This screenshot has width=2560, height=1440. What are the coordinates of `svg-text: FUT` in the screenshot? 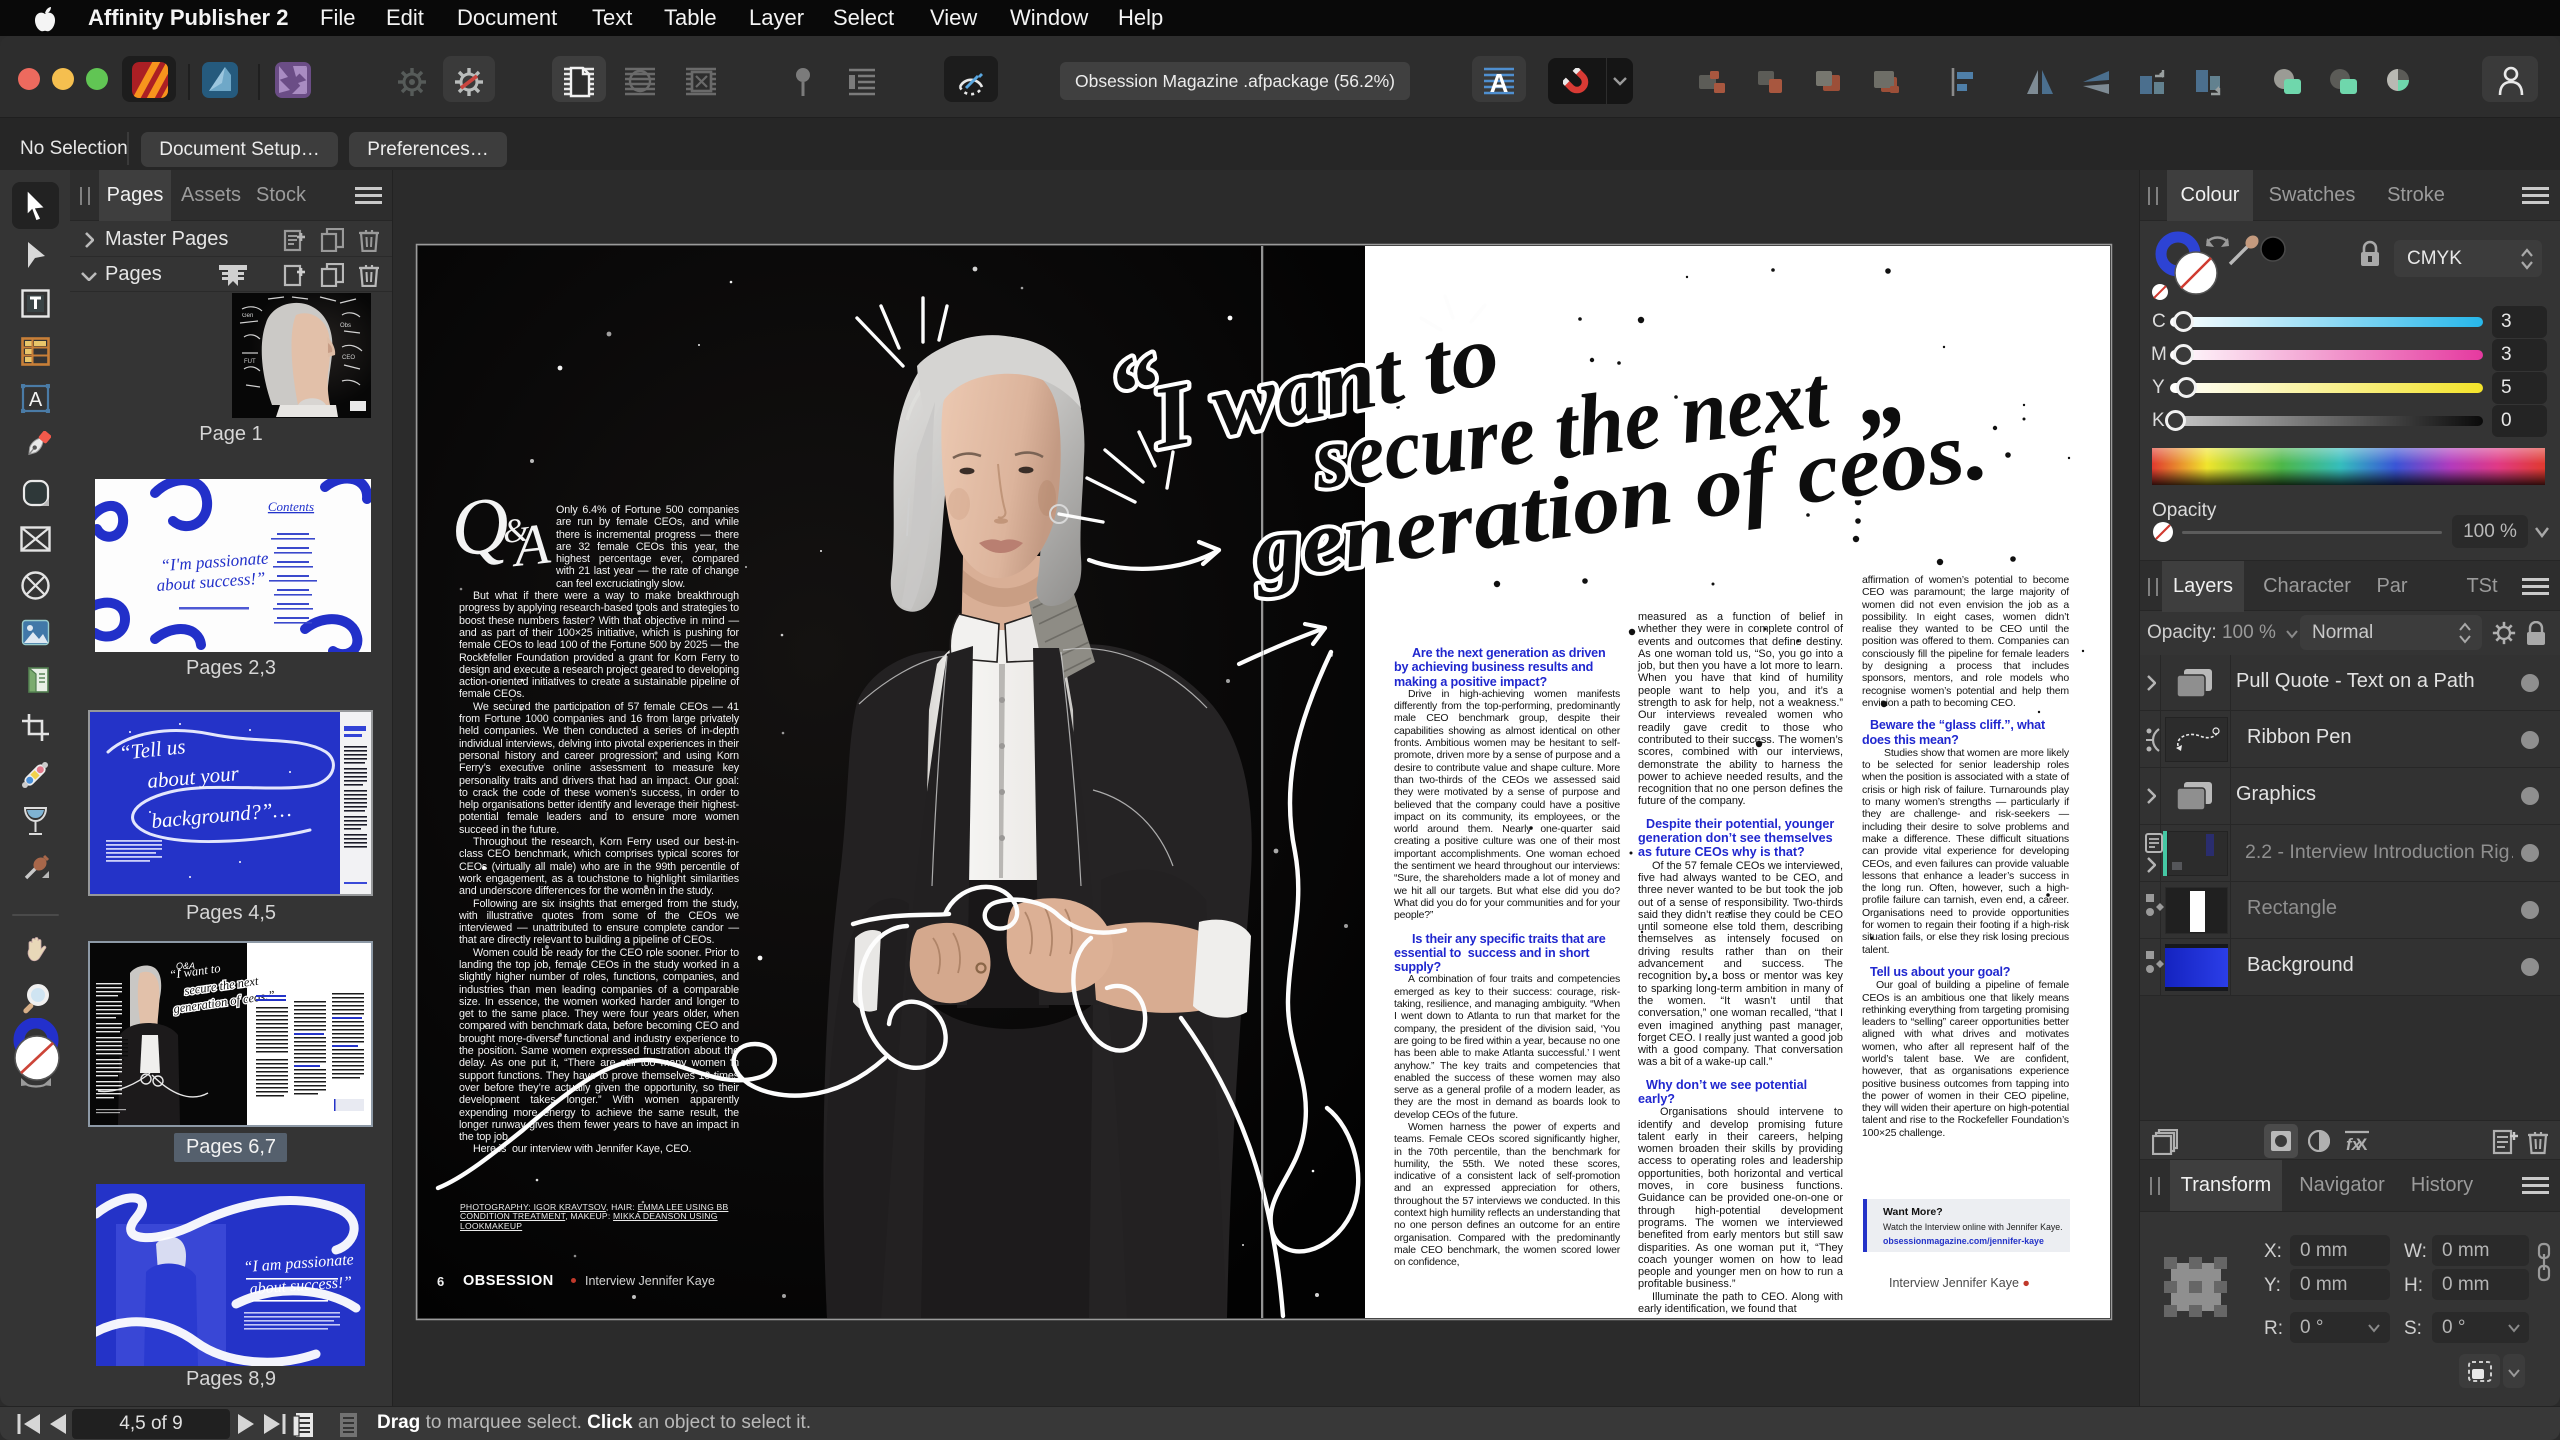 It's located at (250, 362).